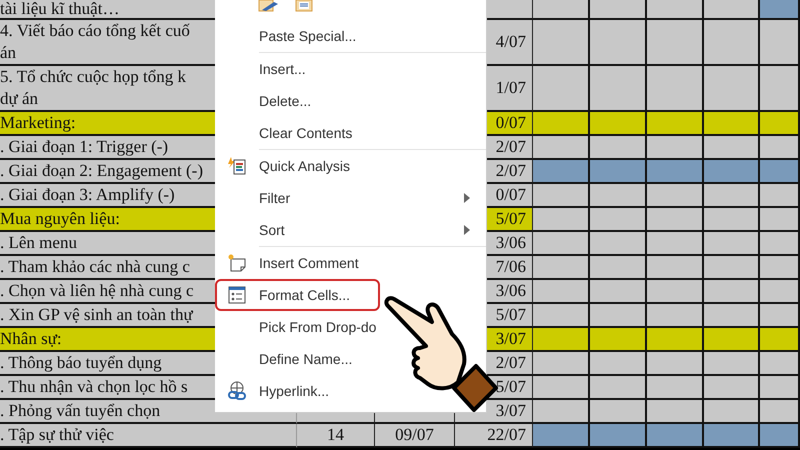 Image resolution: width=800 pixels, height=450 pixels. What do you see at coordinates (60, 219) in the screenshot?
I see `task-name: Mua nguyên liệu:` at bounding box center [60, 219].